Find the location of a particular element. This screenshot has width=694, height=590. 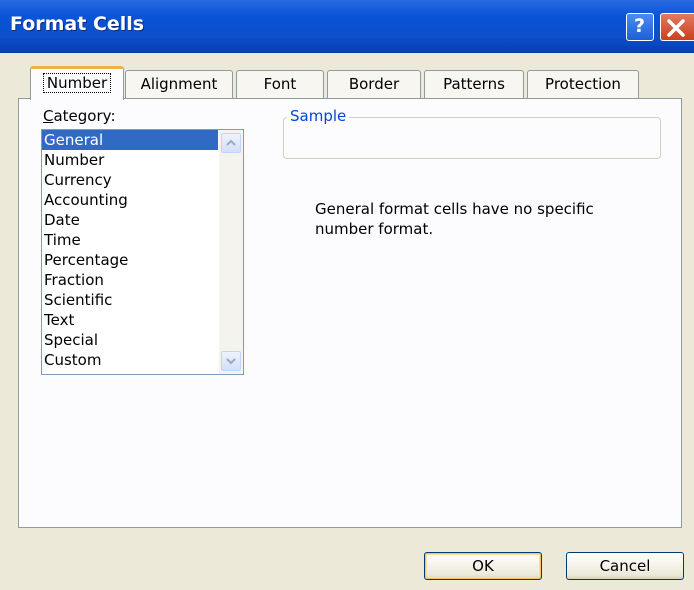

chevron-down-icon is located at coordinates (231, 361).